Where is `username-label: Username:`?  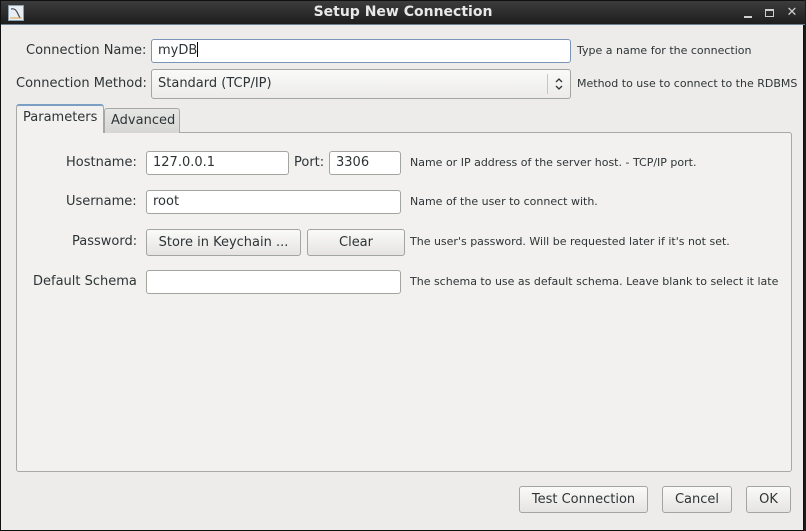
username-label: Username: is located at coordinates (101, 201).